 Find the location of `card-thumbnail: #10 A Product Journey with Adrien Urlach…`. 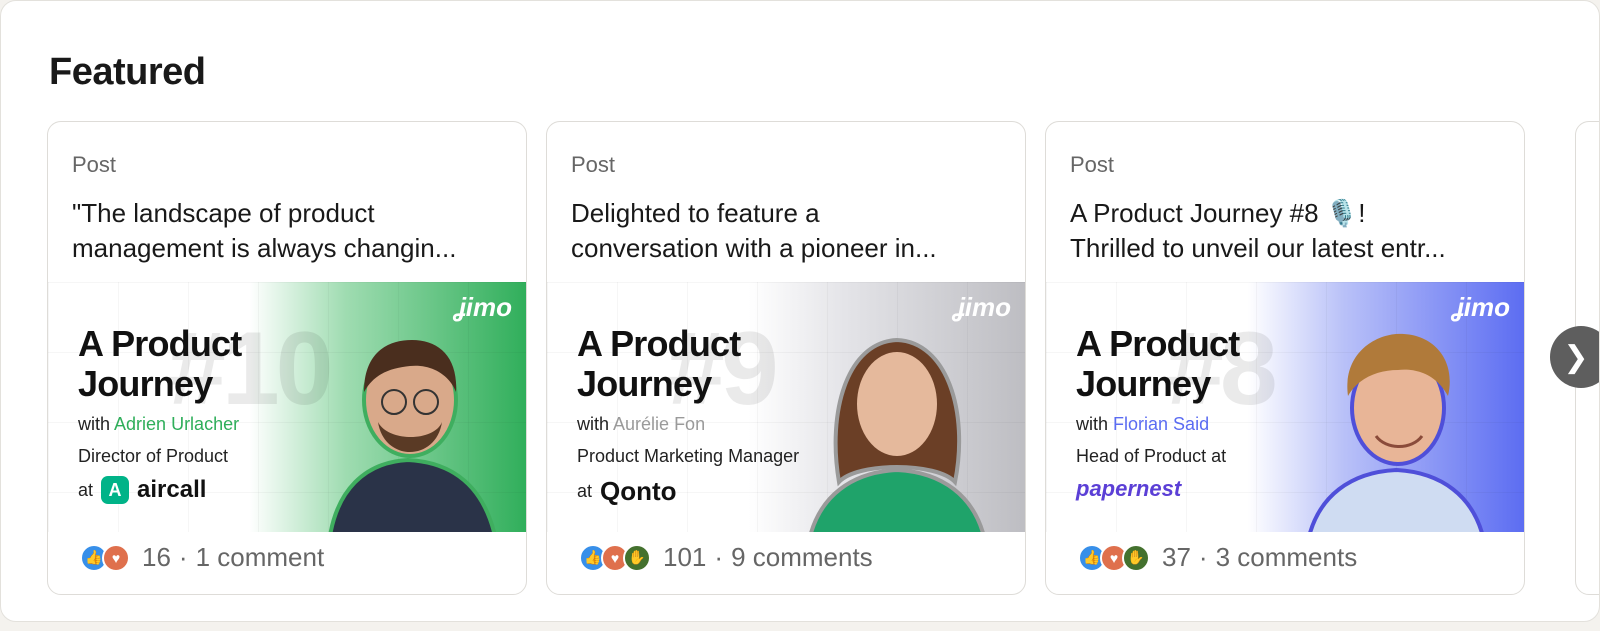

card-thumbnail: #10 A Product Journey with Adrien Urlach… is located at coordinates (287, 407).